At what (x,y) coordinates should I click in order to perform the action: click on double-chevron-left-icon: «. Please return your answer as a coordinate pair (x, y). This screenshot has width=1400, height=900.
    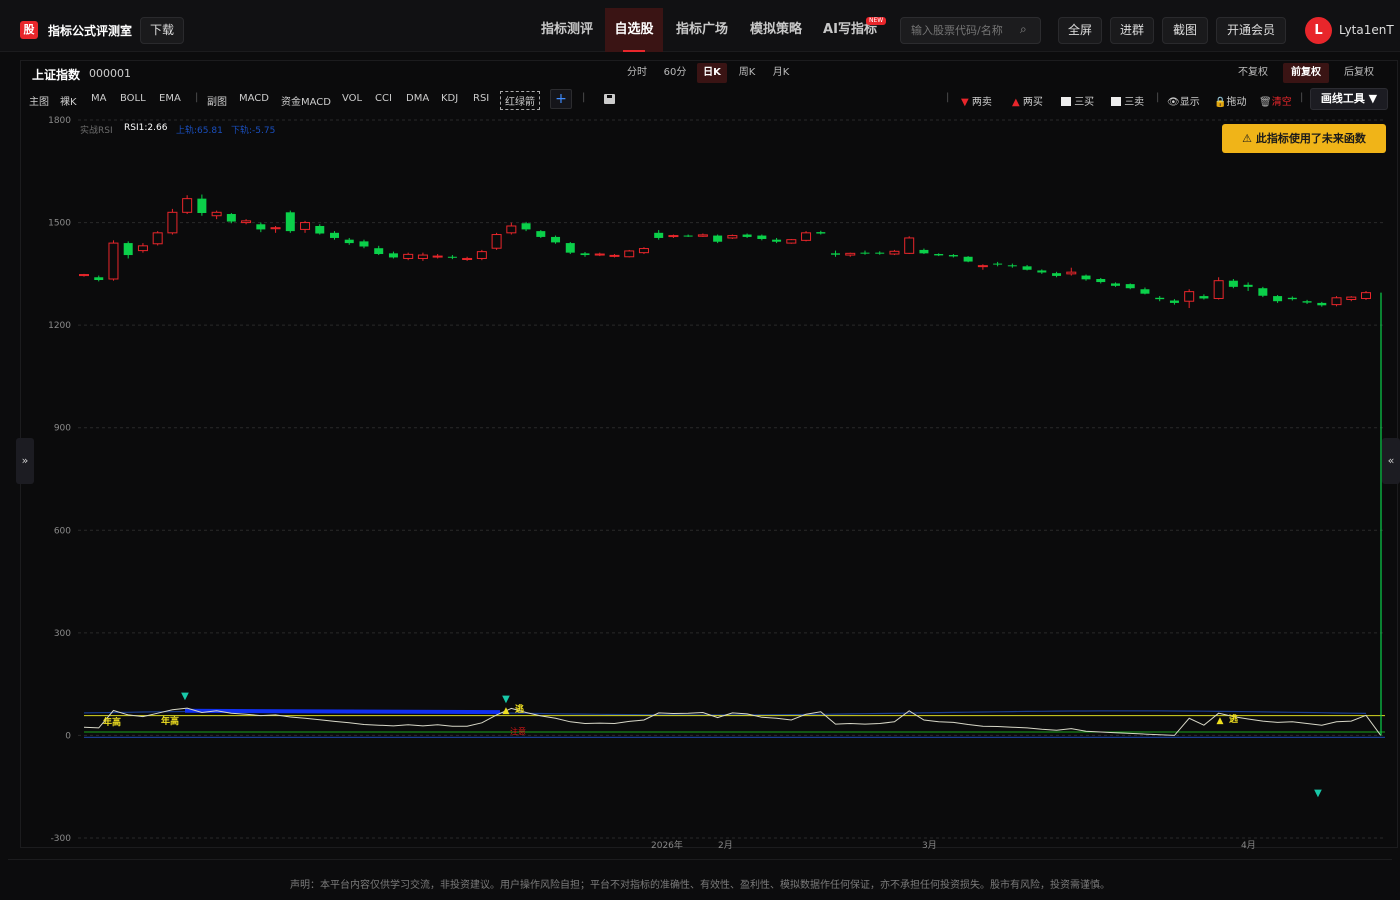
    Looking at the image, I should click on (1391, 460).